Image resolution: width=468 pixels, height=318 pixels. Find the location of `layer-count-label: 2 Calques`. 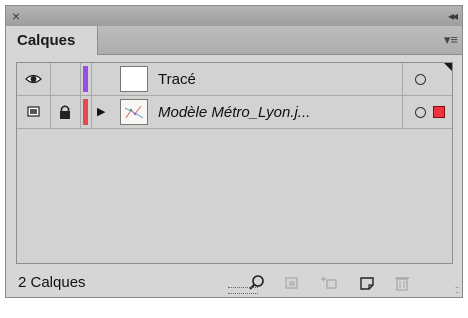

layer-count-label: 2 Calques is located at coordinates (52, 282).